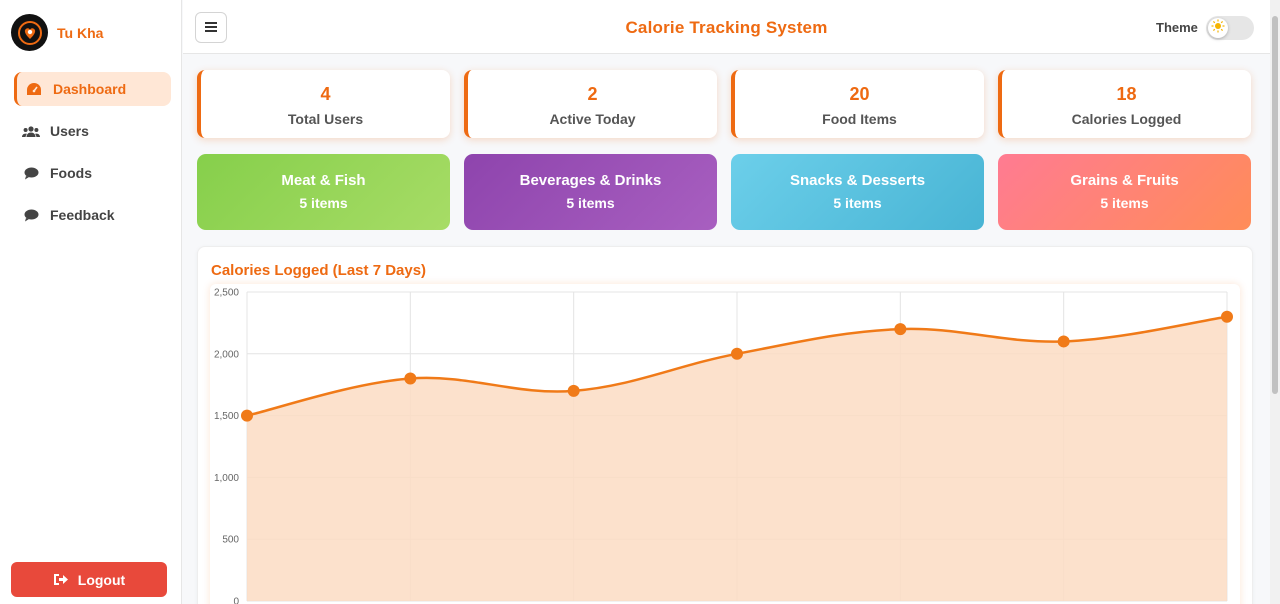  What do you see at coordinates (325, 94) in the screenshot?
I see `stat-value: 4` at bounding box center [325, 94].